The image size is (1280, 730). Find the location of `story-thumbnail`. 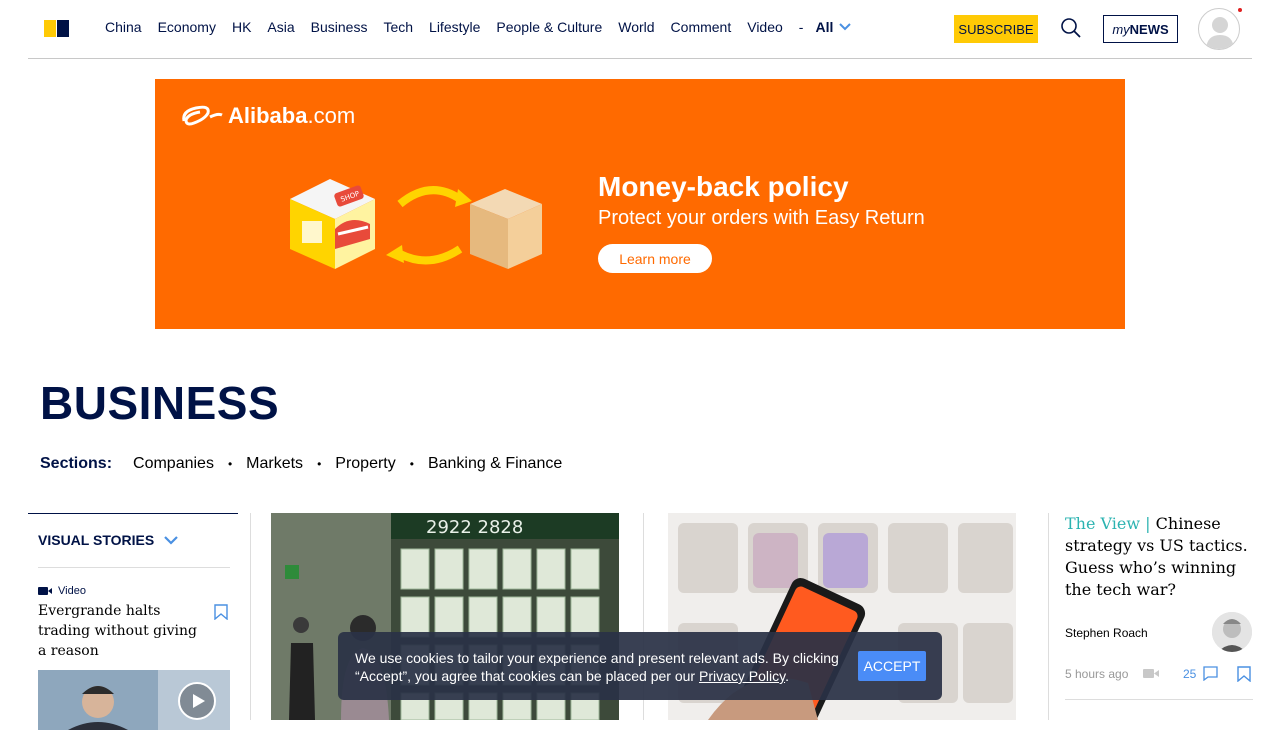

story-thumbnail is located at coordinates (134, 700).